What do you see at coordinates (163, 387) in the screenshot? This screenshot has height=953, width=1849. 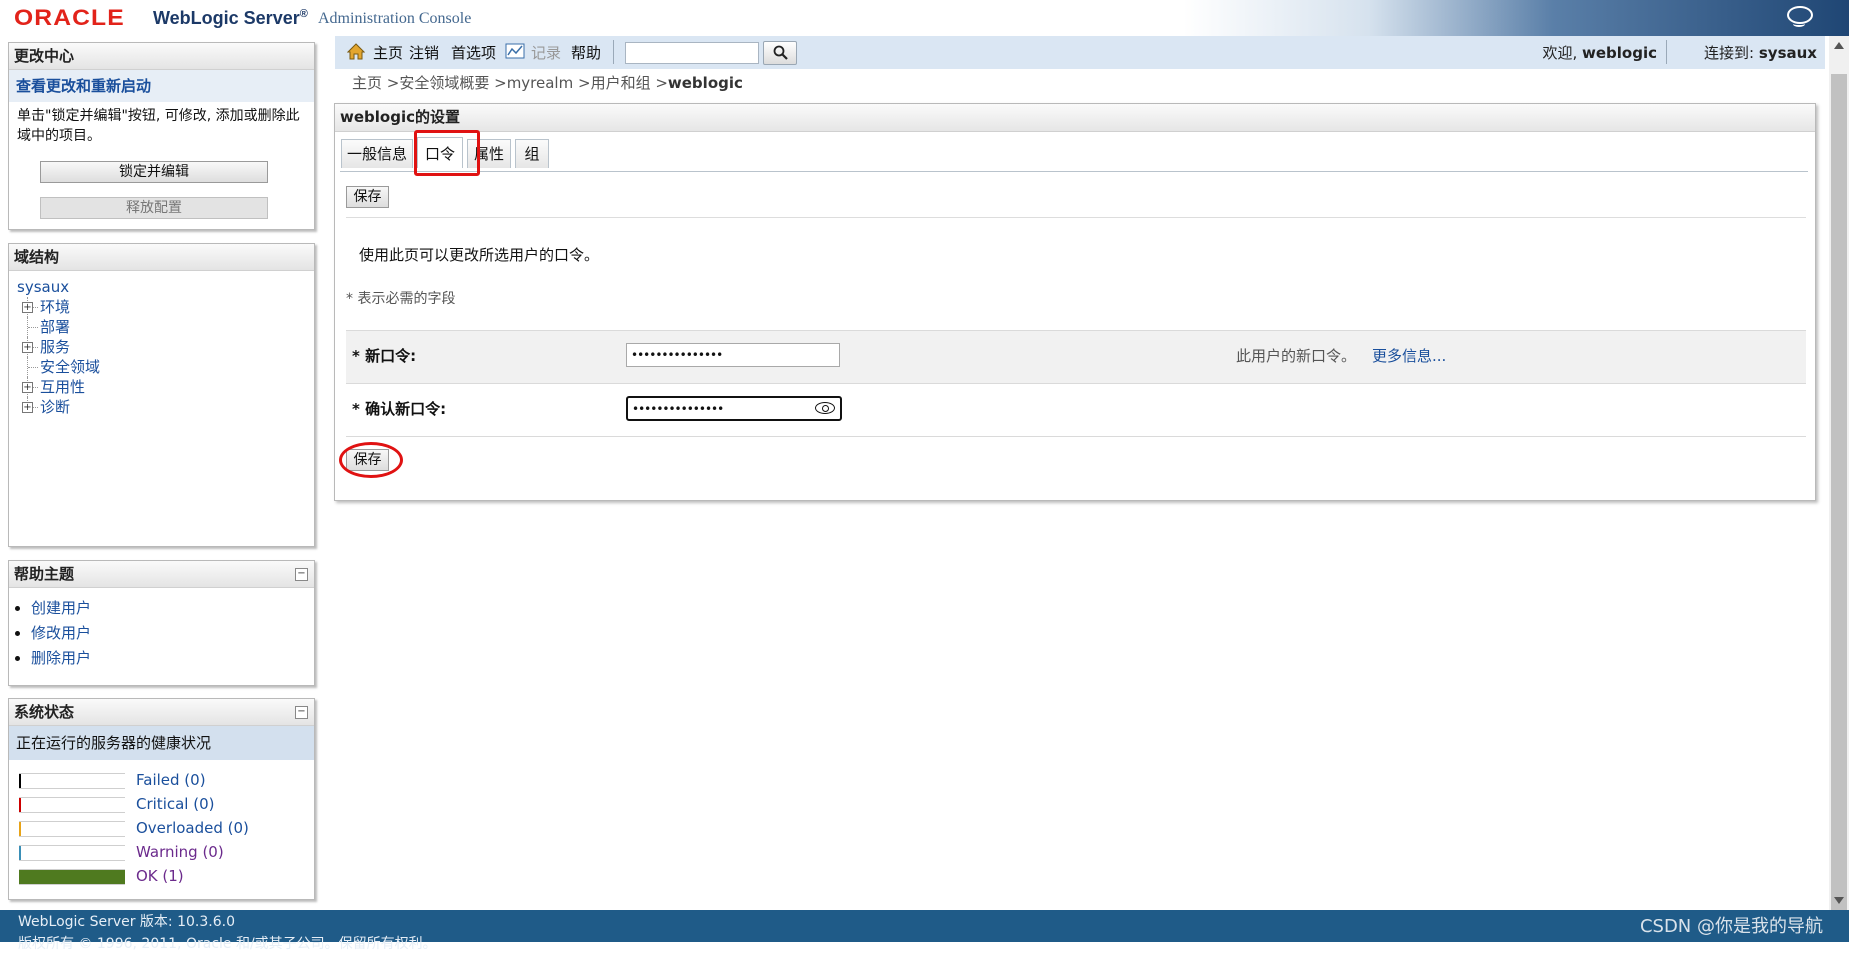 I see `tree-item-interoperability: + 互用性` at bounding box center [163, 387].